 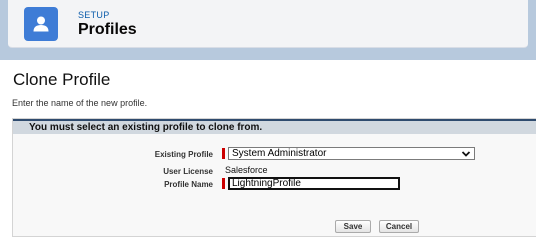 What do you see at coordinates (188, 171) in the screenshot?
I see `user-license-label: User License` at bounding box center [188, 171].